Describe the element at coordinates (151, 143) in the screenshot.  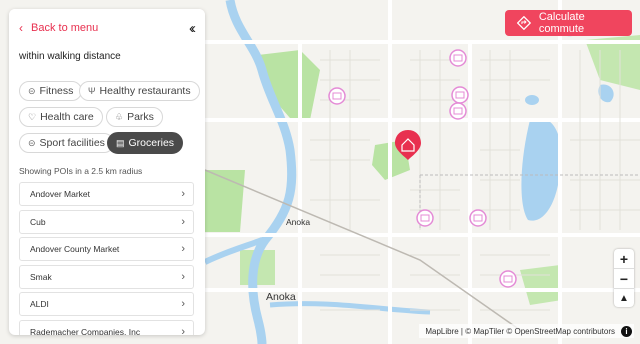
I see `chip-label: Groceries` at that location.